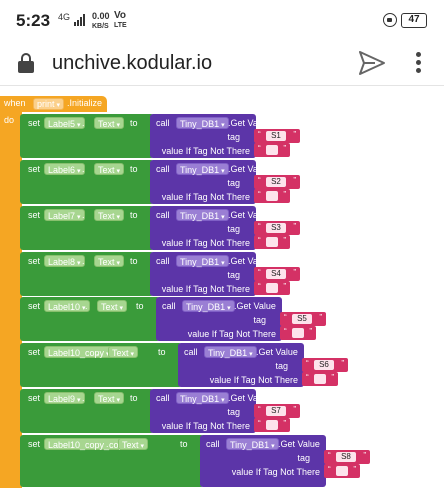 The image size is (444, 500). I want to click on network-speed: 0.00 KB/S, so click(101, 21).